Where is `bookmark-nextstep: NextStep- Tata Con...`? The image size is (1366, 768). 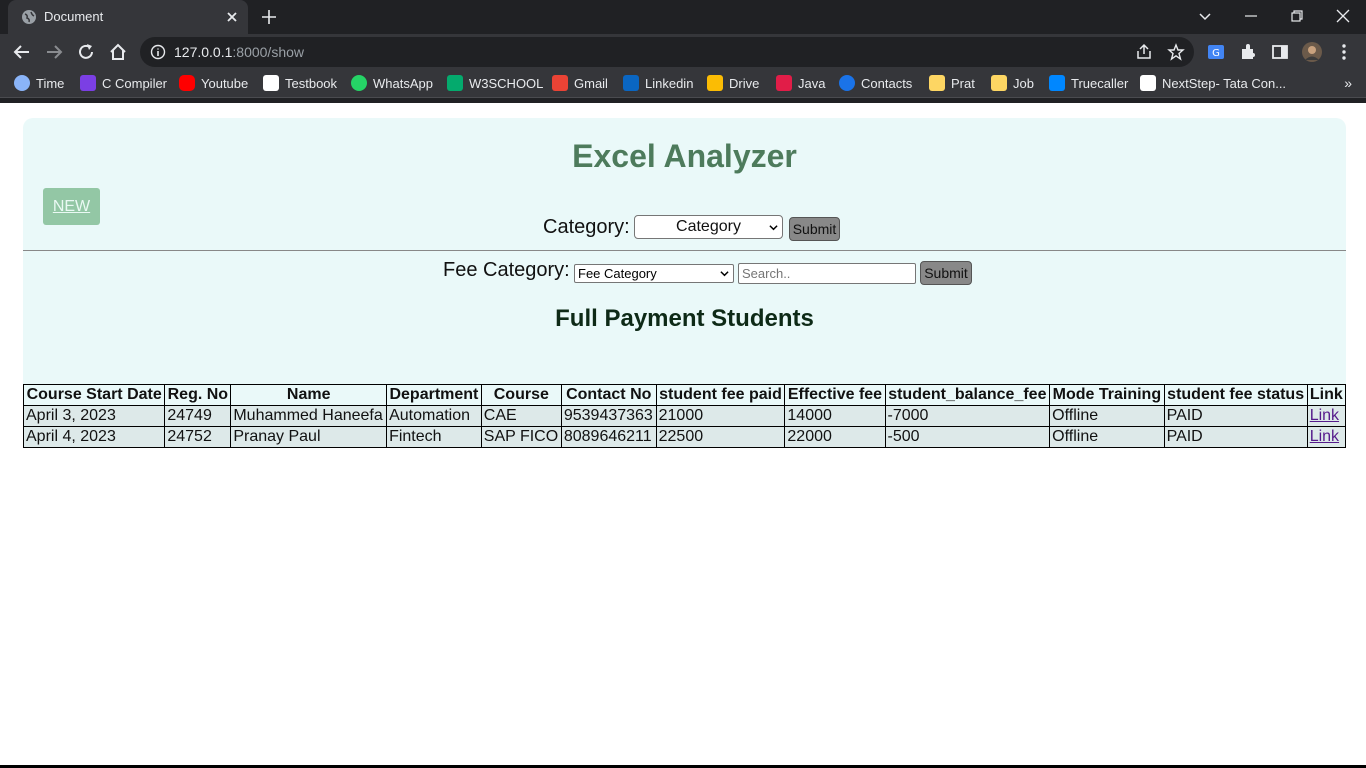 bookmark-nextstep: NextStep- Tata Con... is located at coordinates (1213, 84).